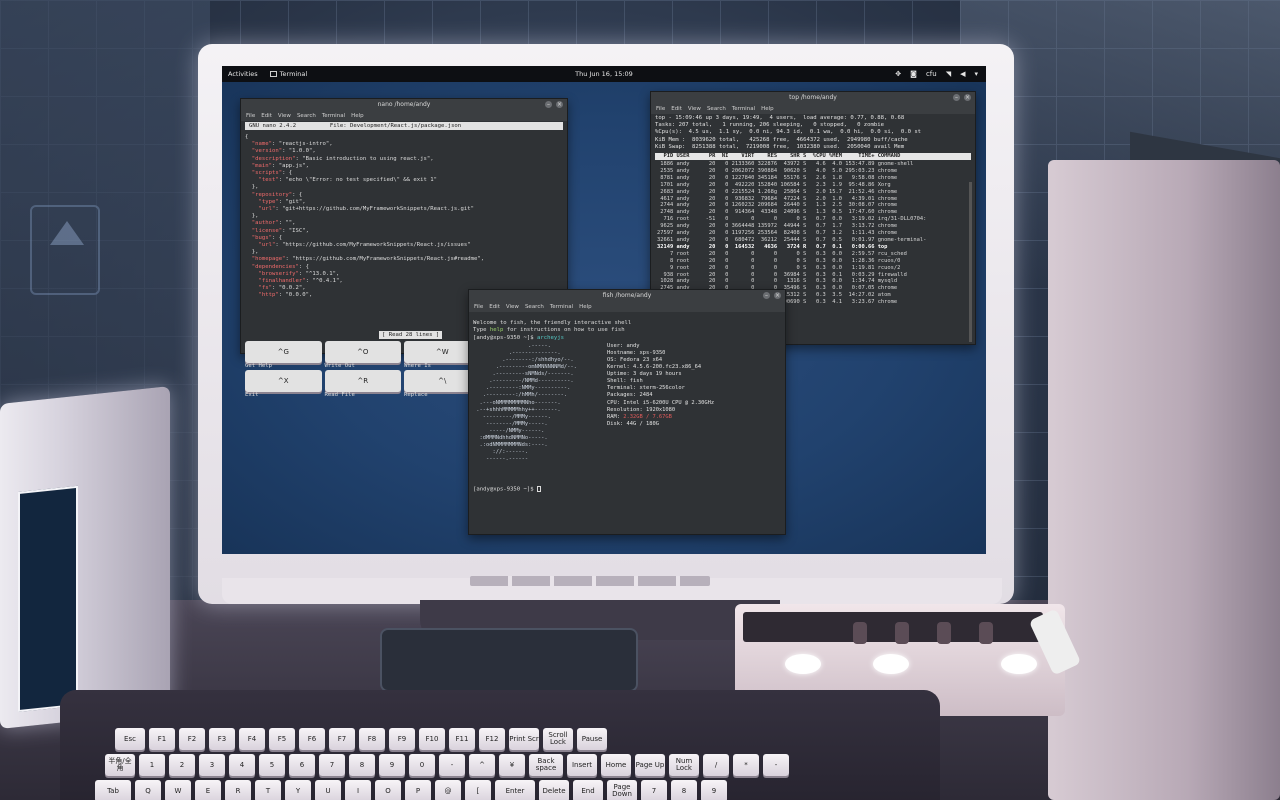 The image size is (1280, 800). I want to click on key: ^, so click(482, 765).